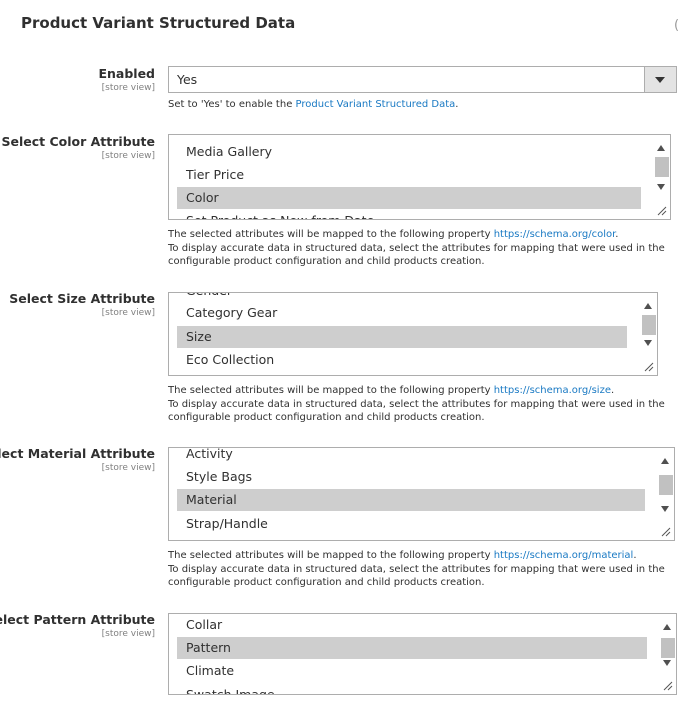  I want to click on schema-size-link: https://schema.org/size, so click(552, 390).